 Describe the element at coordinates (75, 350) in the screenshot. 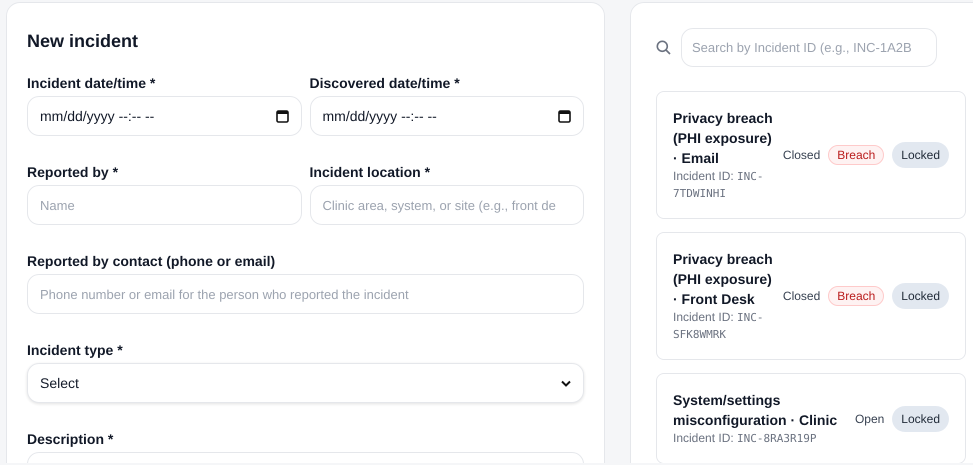

I see `field-label: Incident type *` at that location.